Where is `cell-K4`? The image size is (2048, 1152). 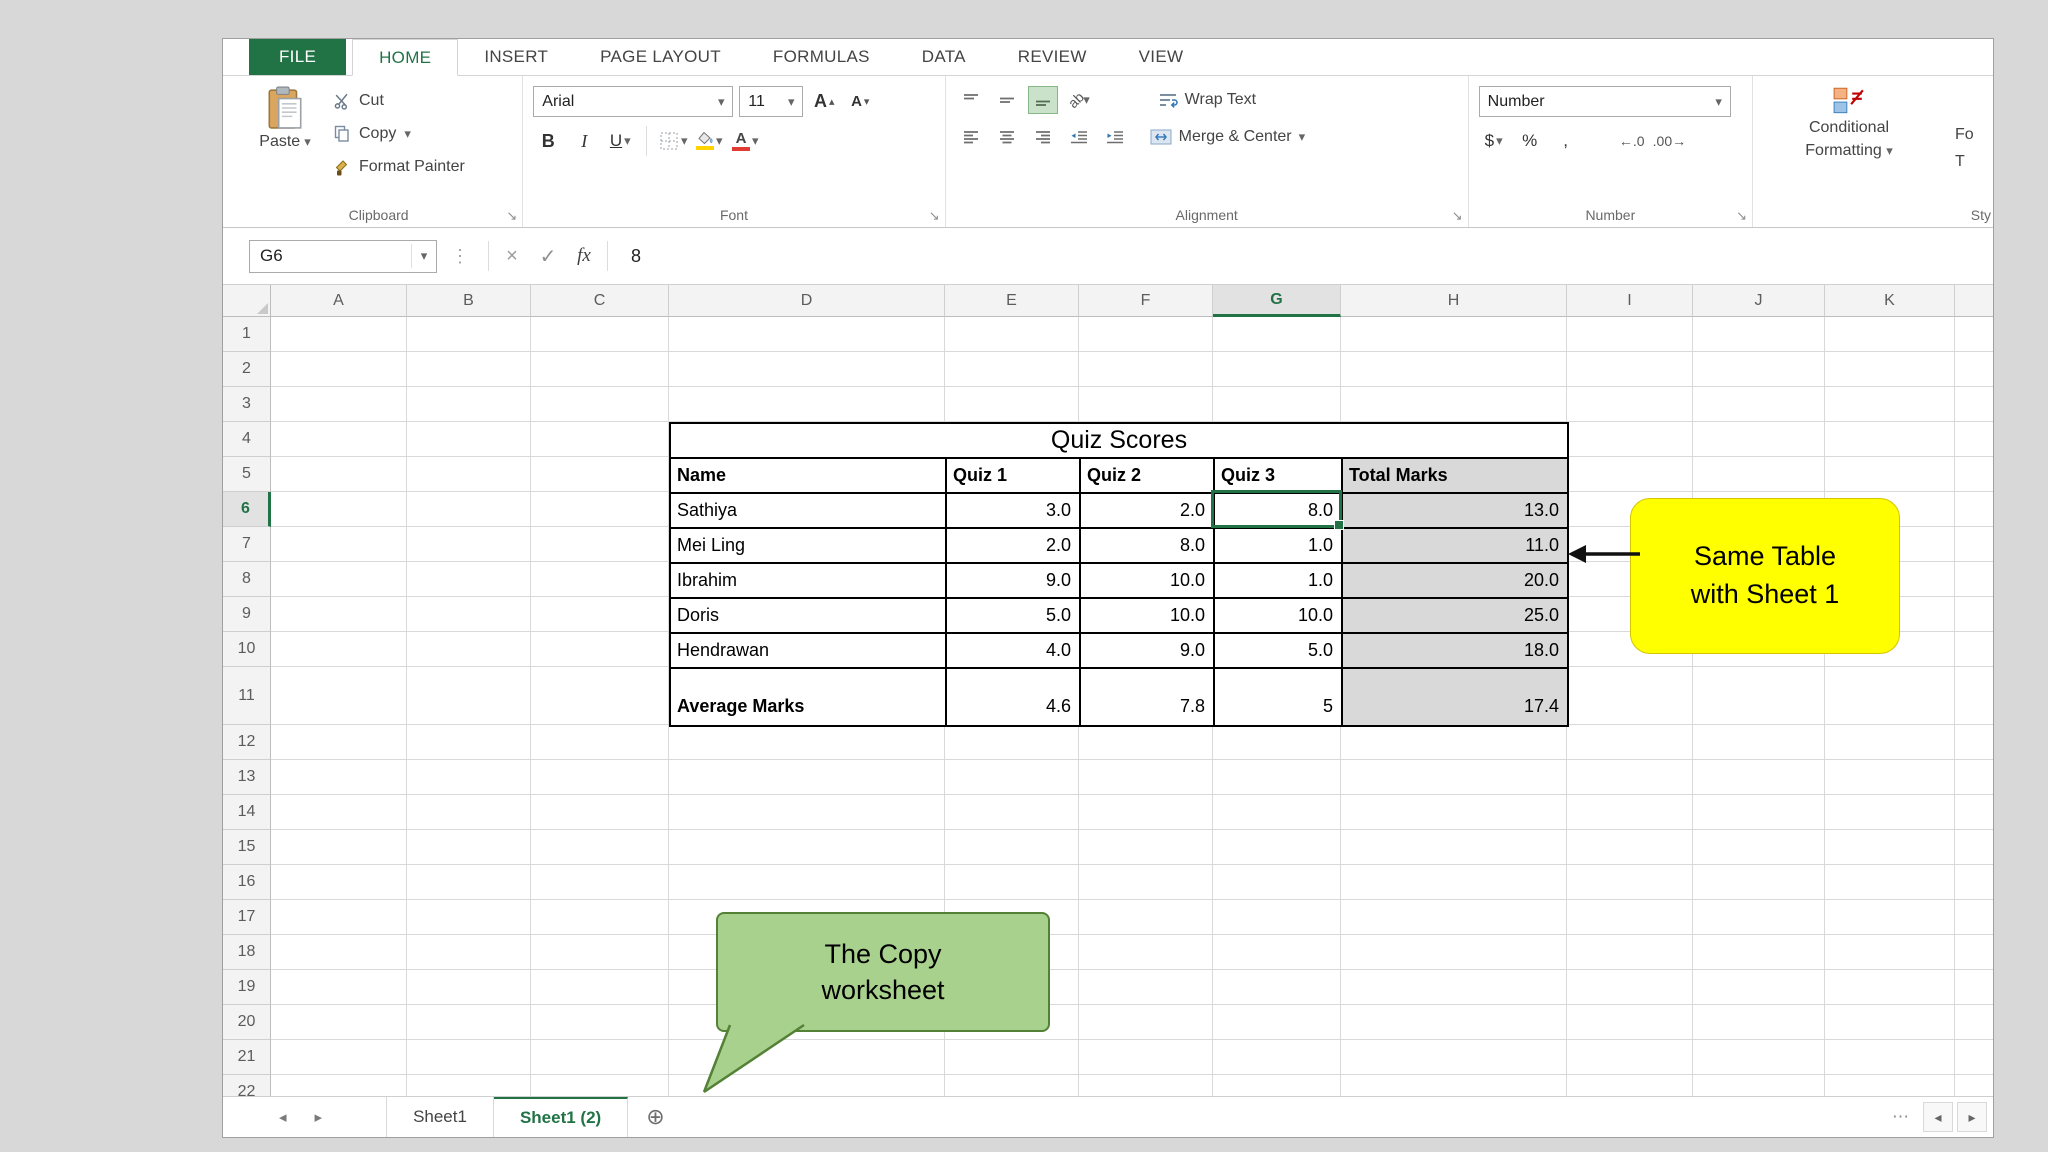 cell-K4 is located at coordinates (1890, 439).